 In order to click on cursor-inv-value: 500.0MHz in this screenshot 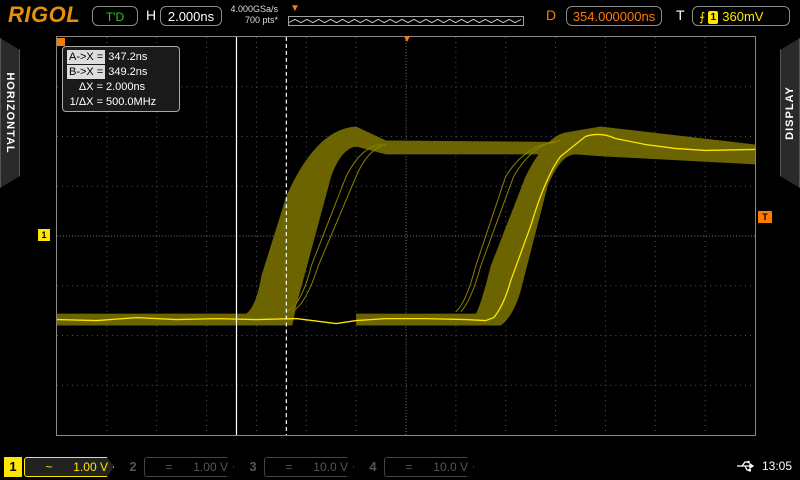, I will do `click(131, 102)`.